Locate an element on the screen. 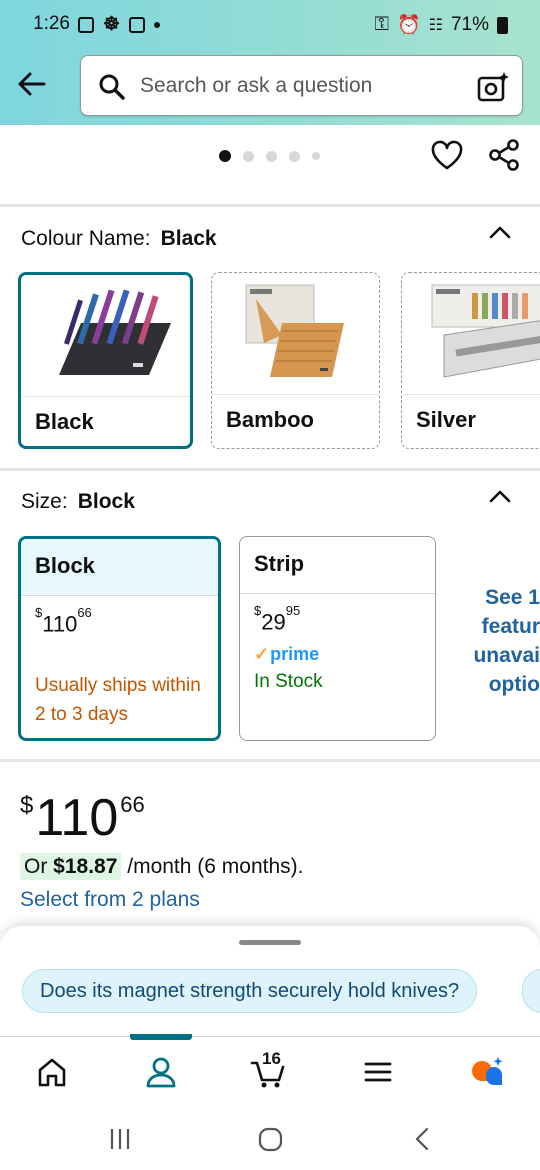 Image resolution: width=540 pixels, height=1170 pixels. product-price: $11066 is located at coordinates (82, 818).